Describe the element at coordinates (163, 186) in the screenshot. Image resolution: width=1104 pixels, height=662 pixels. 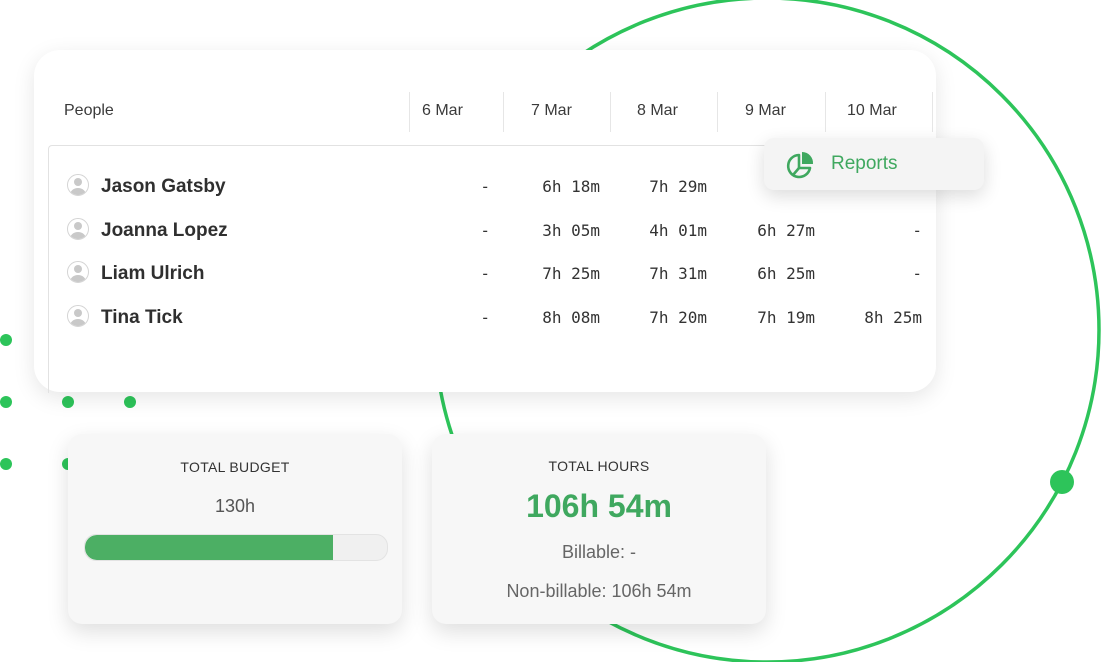
I see `person-name: Jason Gatsby` at that location.